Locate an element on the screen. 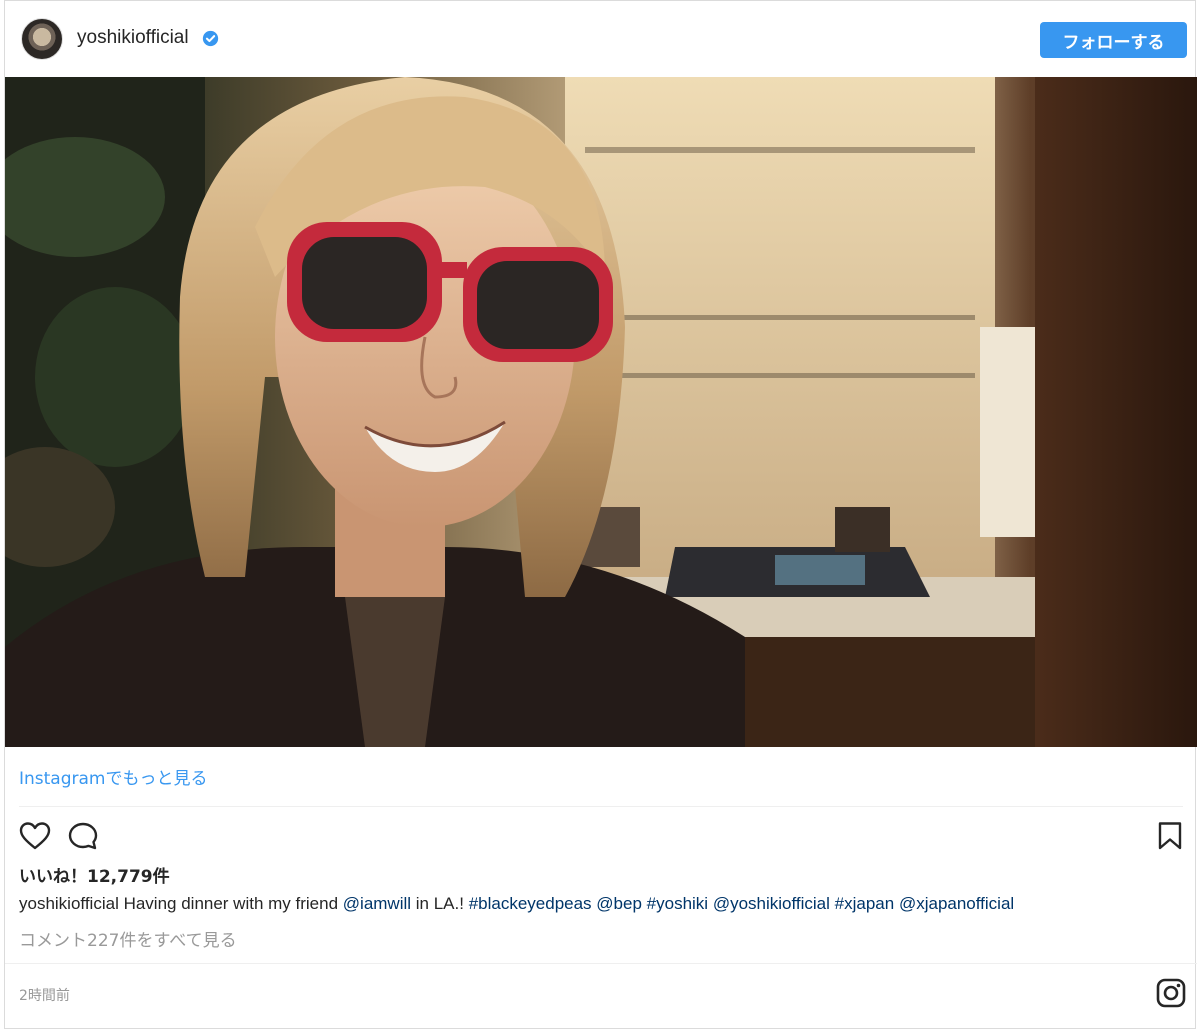 This screenshot has height=1031, width=1200. post-timestamp: 2時間前 is located at coordinates (44, 995).